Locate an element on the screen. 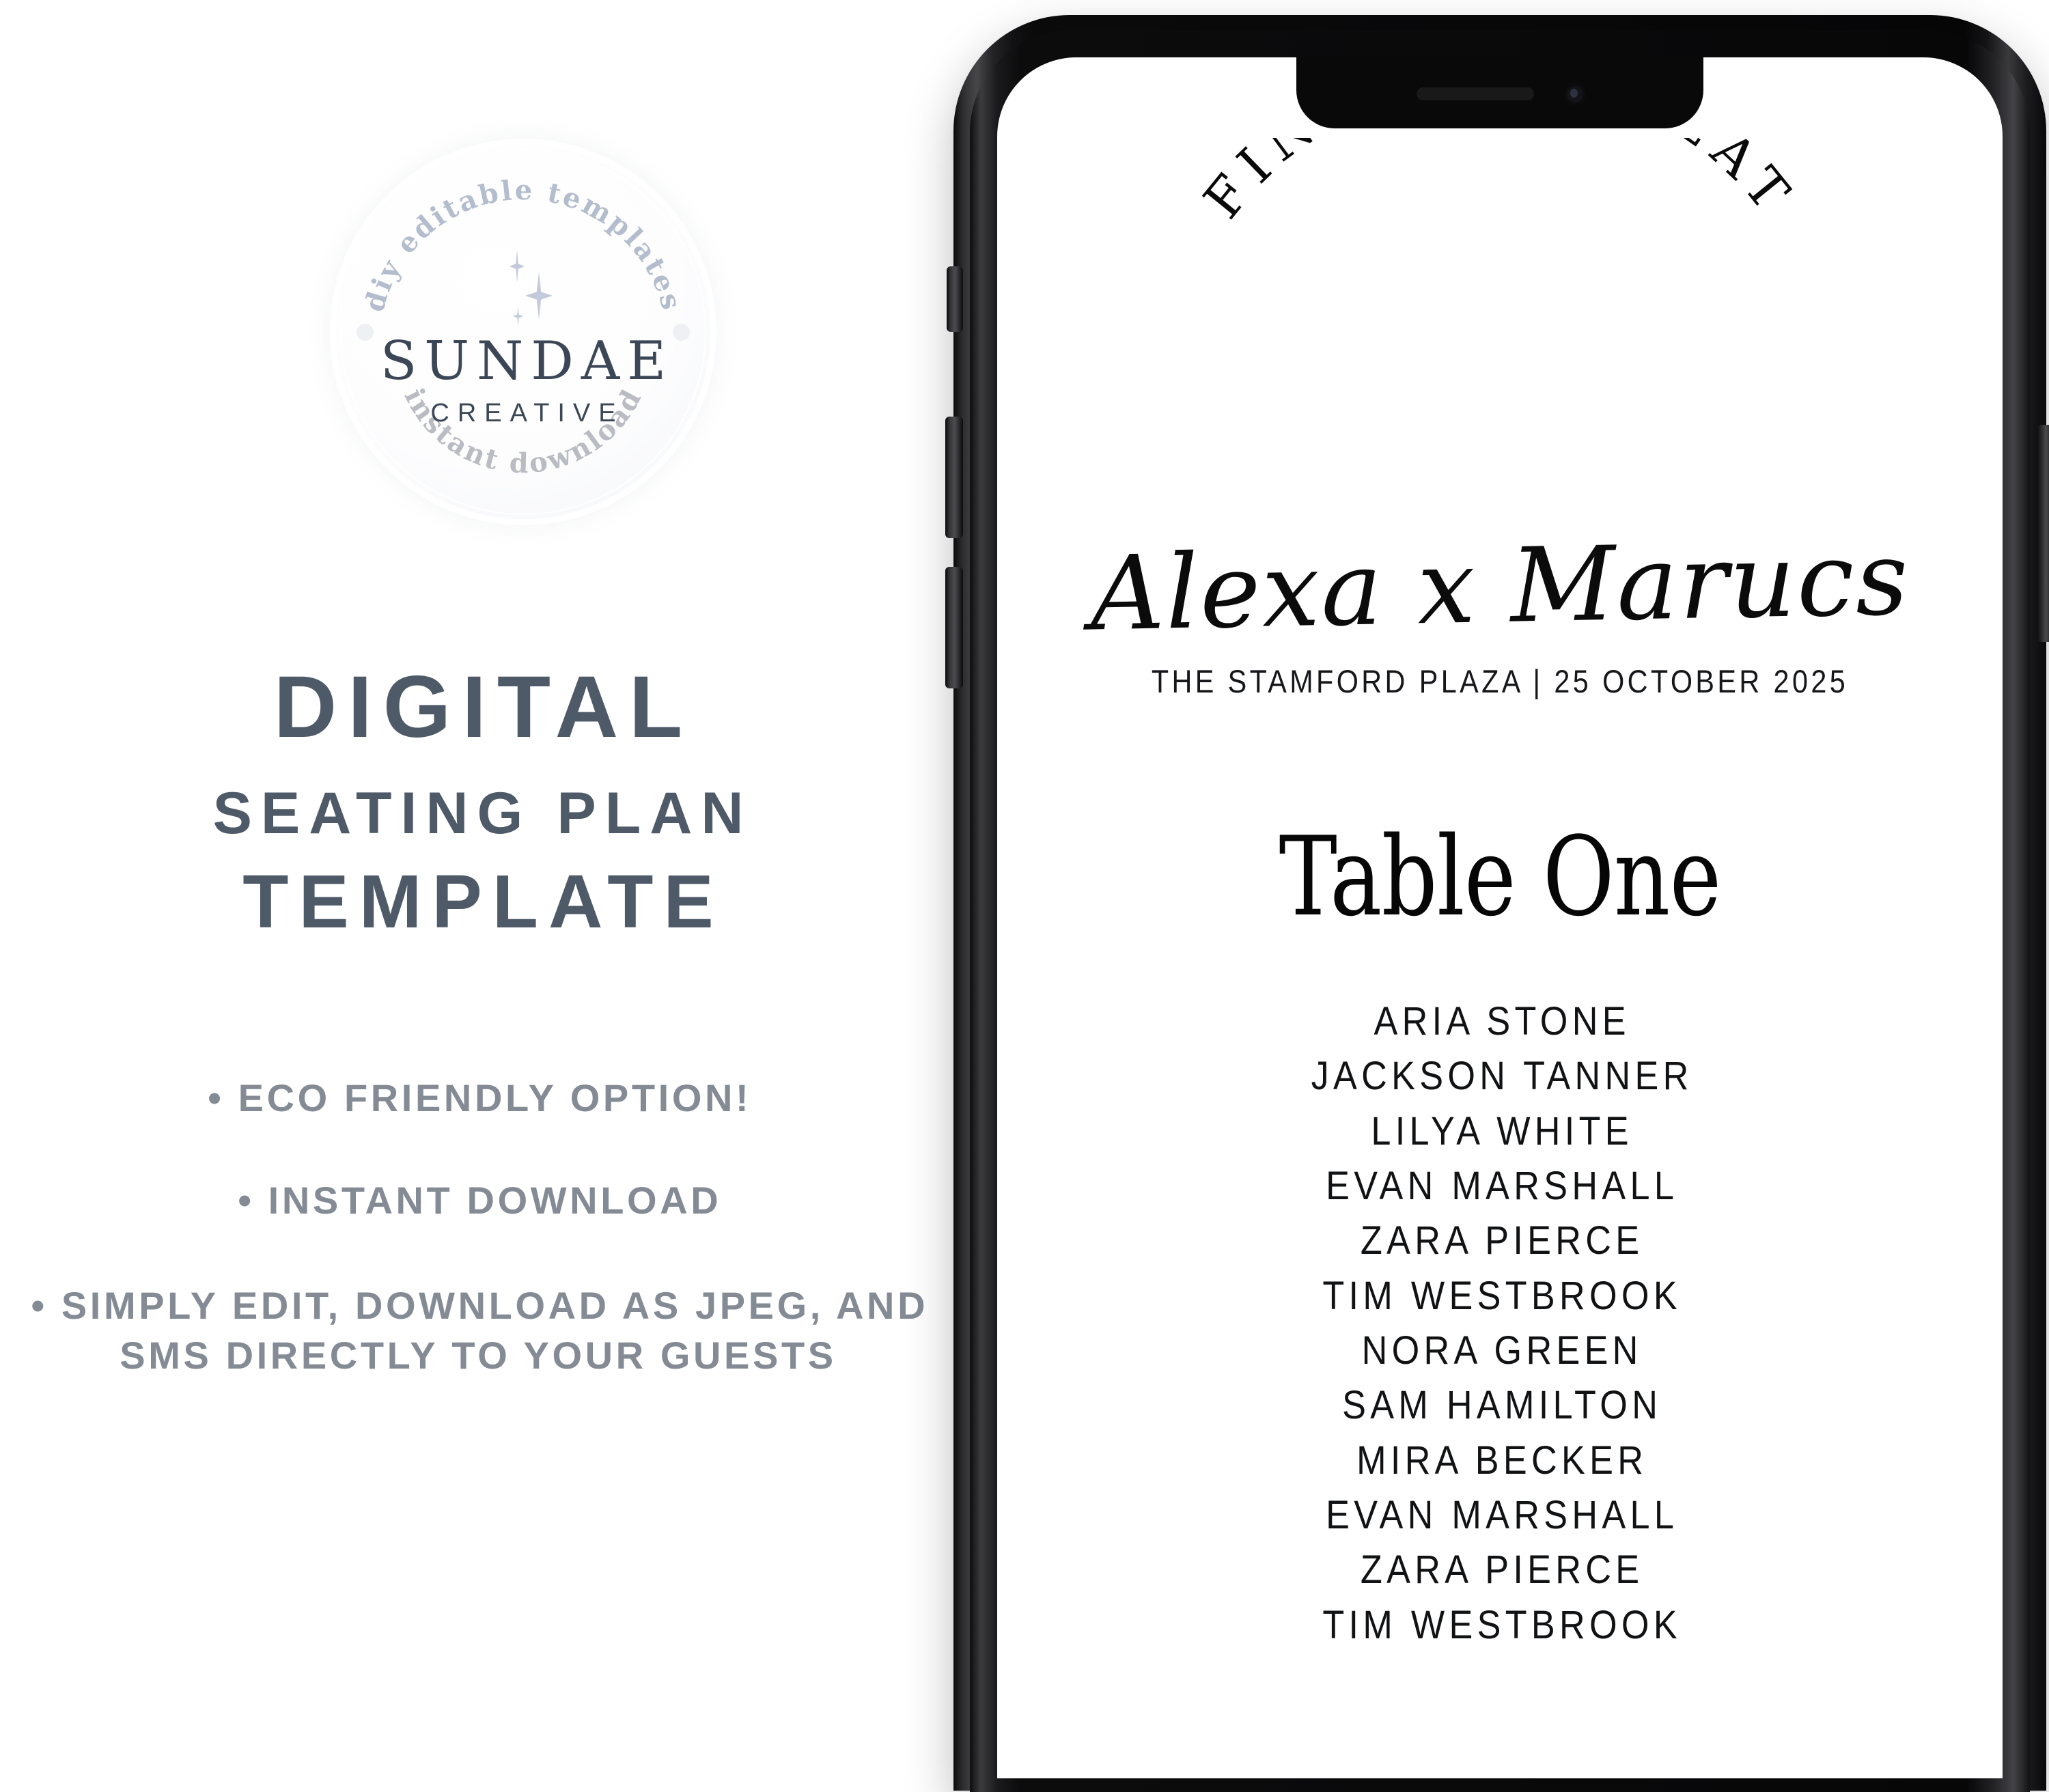 This screenshot has height=1792, width=2049. sparkle-icon-large is located at coordinates (539, 296).